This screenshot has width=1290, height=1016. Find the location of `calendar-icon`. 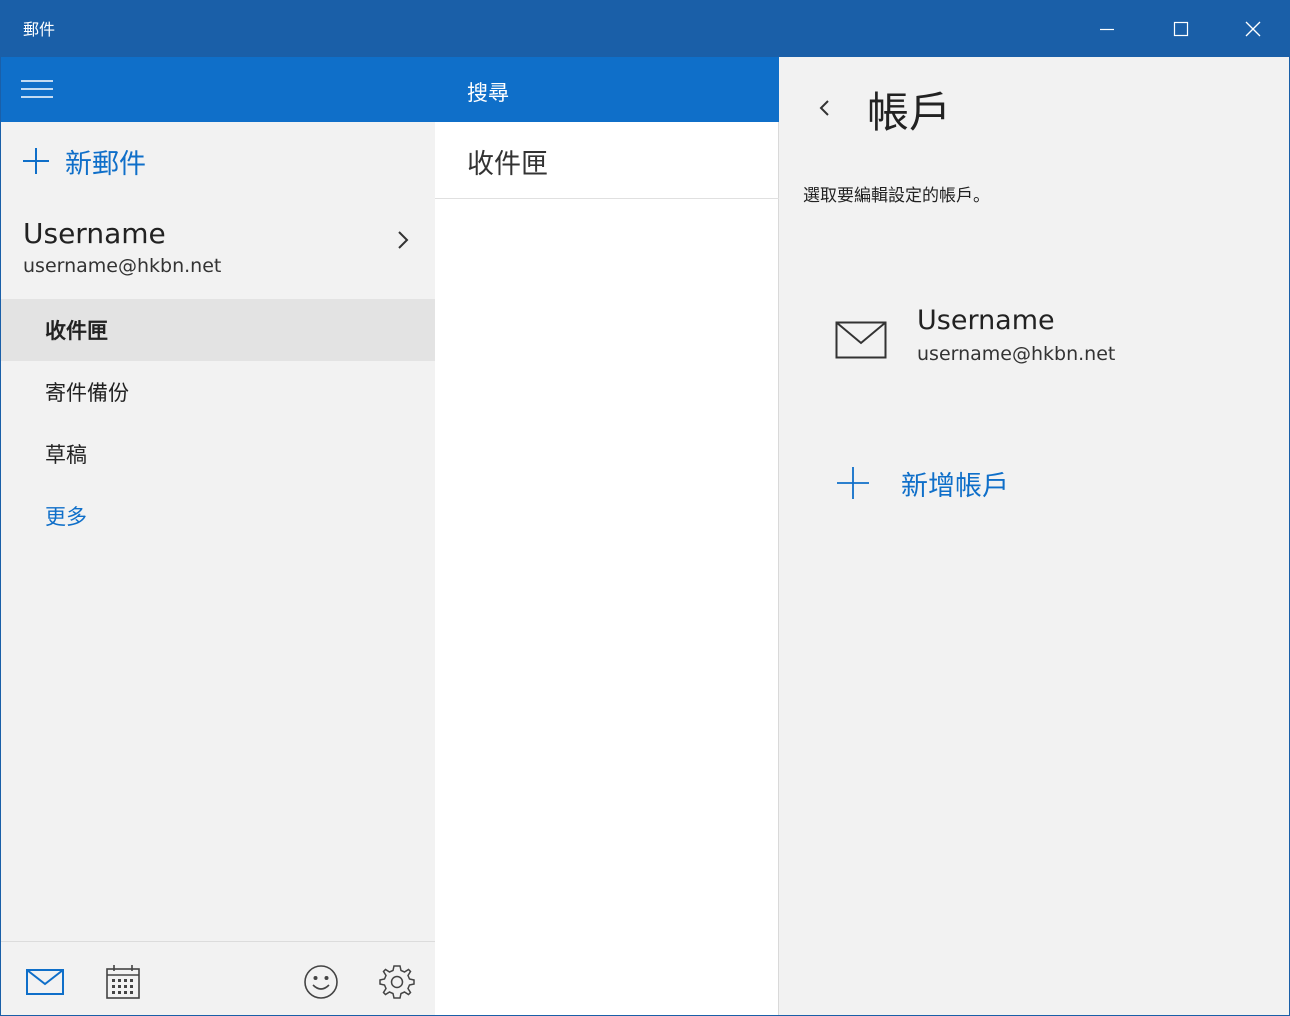

calendar-icon is located at coordinates (123, 982).